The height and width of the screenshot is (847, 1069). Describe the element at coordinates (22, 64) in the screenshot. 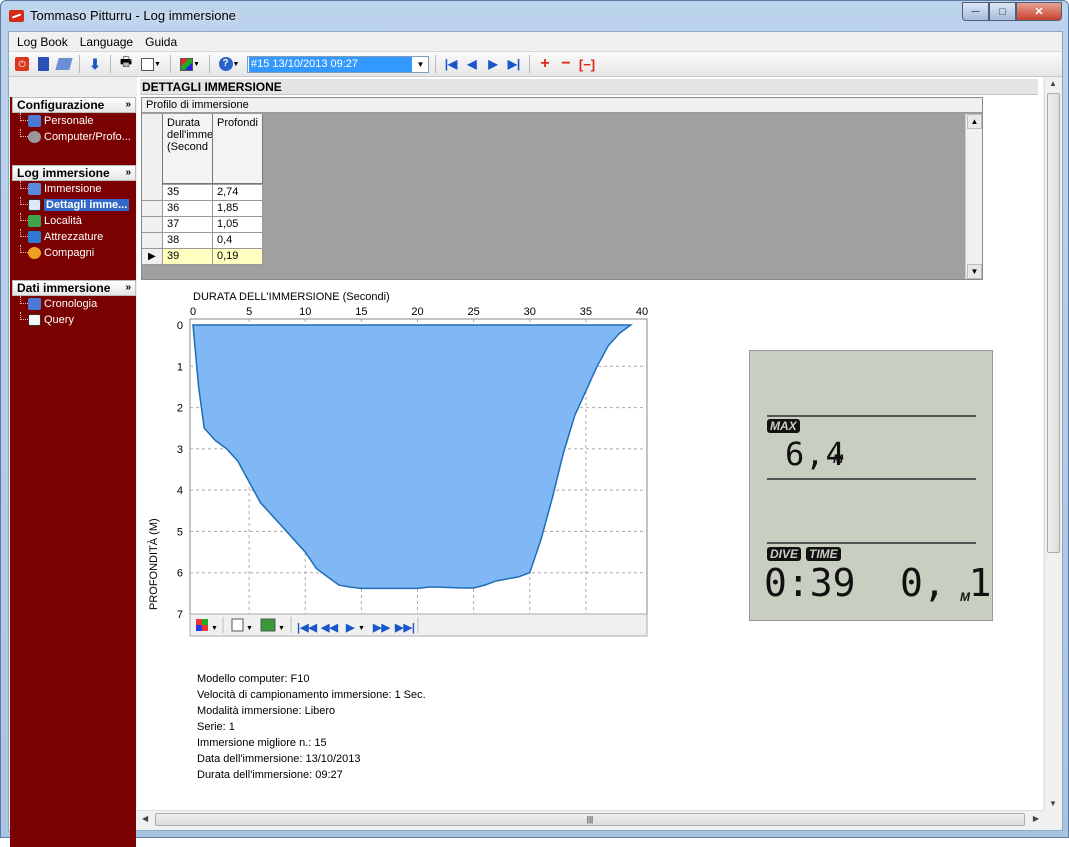

I see `power-icon: ⏻` at that location.